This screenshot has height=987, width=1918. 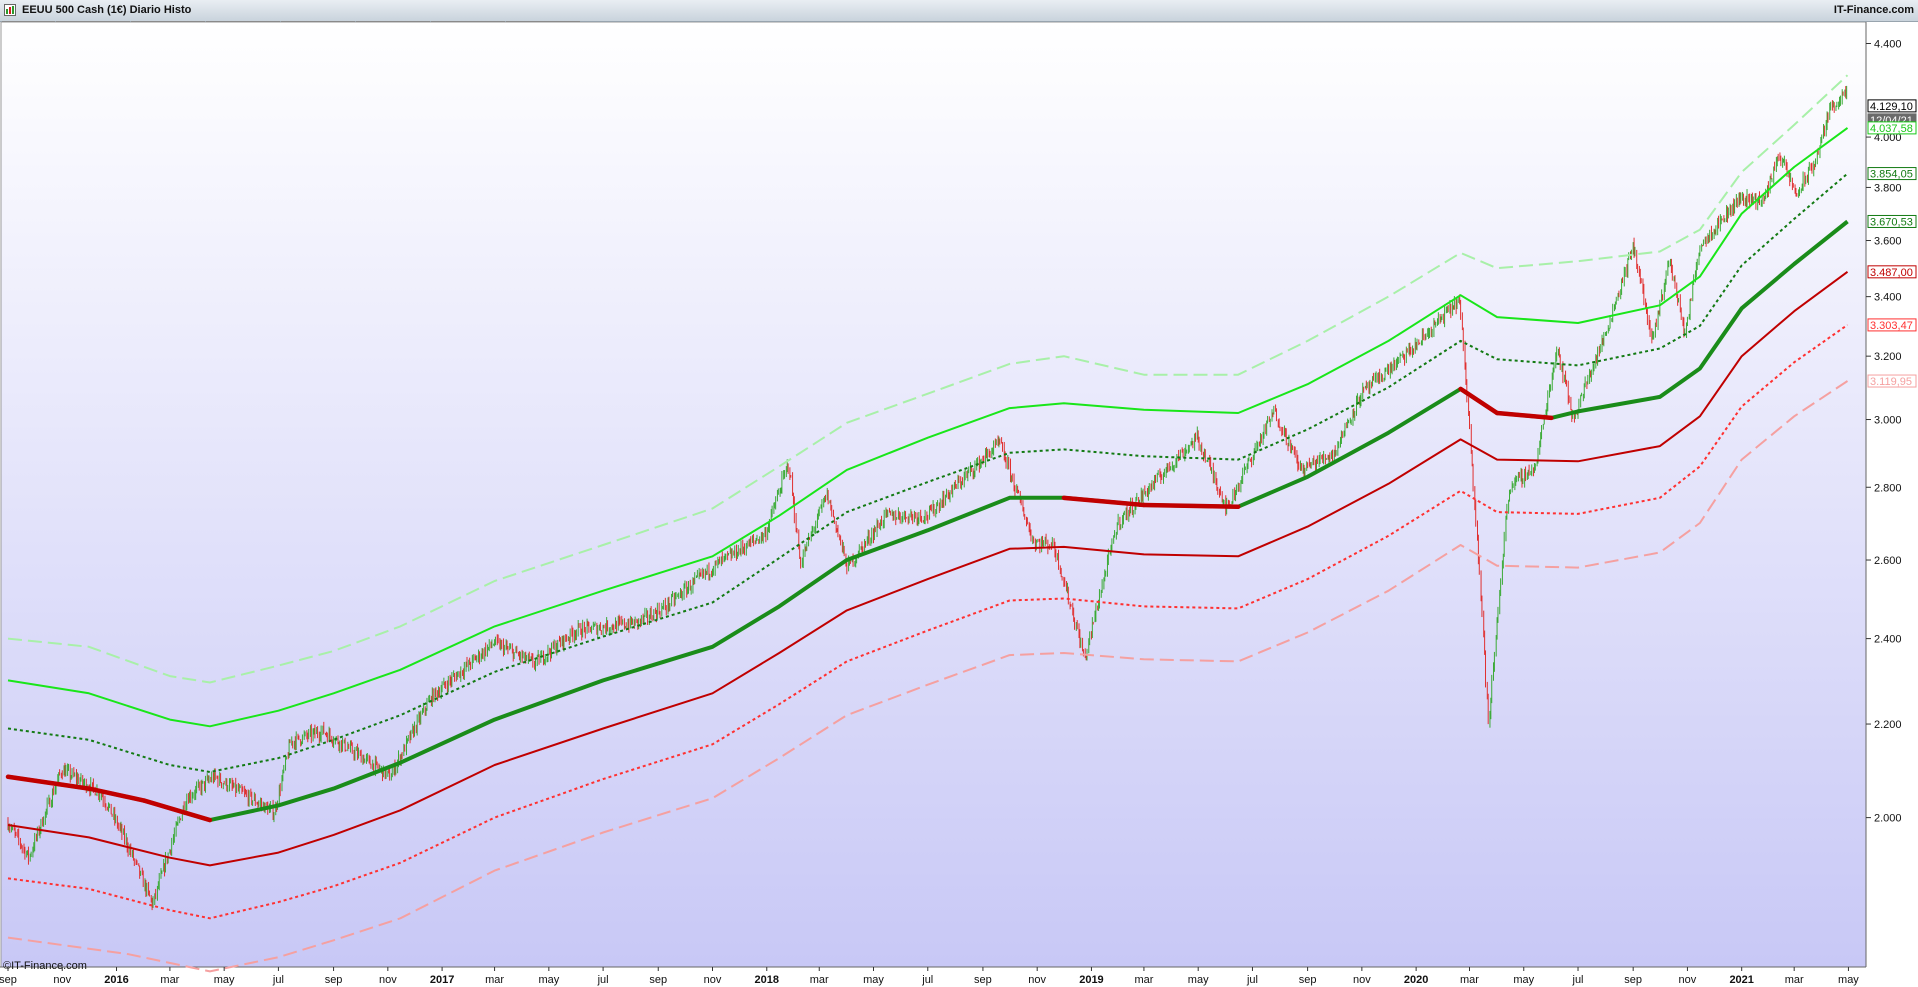 What do you see at coordinates (107, 10) in the screenshot?
I see `window-title: EEUU 500 Cash (1€) Diario Histo` at bounding box center [107, 10].